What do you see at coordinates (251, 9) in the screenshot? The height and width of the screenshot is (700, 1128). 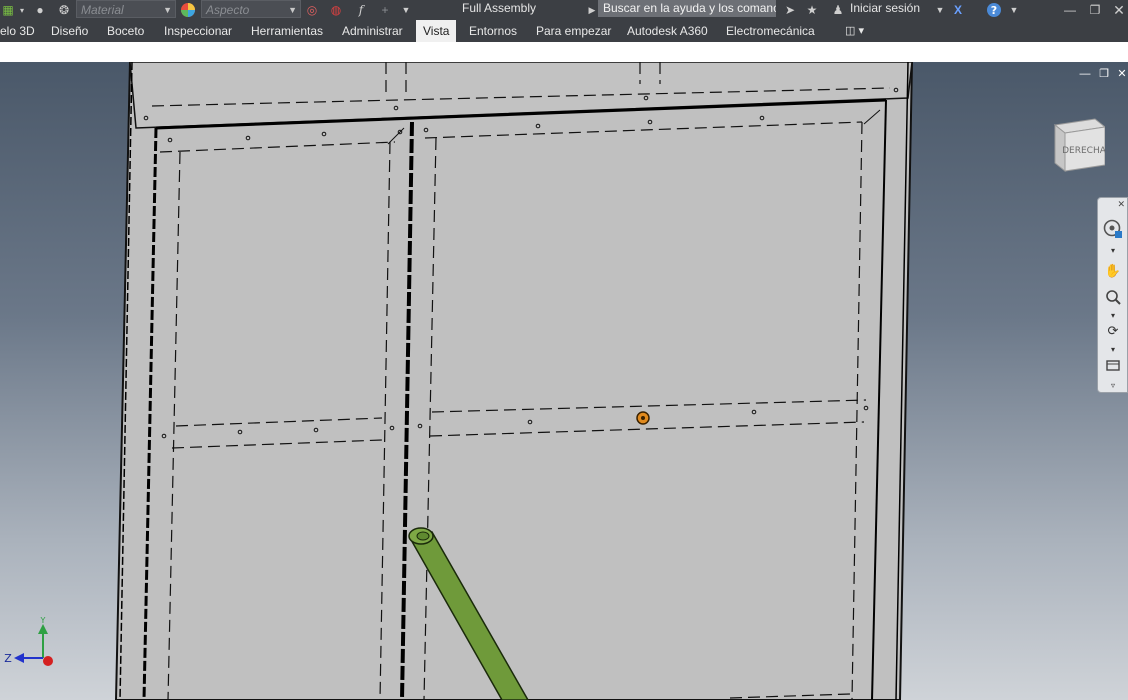 I see `appearance-dropdown: Aspecto ▼` at bounding box center [251, 9].